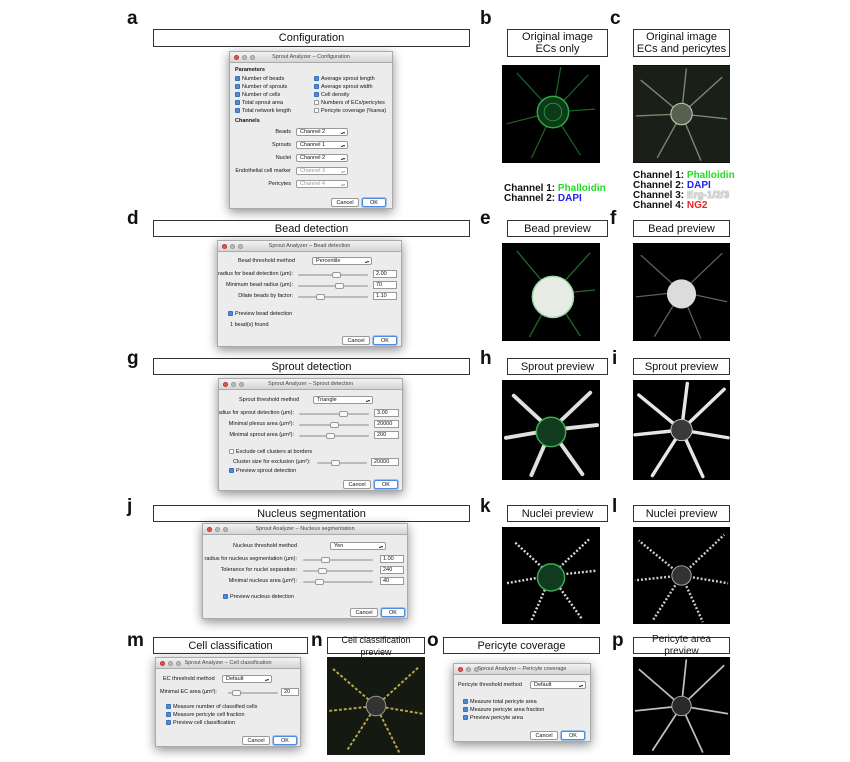 The height and width of the screenshot is (762, 850). I want to click on option-checkbox-row: Measure pericyte cell fraction, so click(205, 715).